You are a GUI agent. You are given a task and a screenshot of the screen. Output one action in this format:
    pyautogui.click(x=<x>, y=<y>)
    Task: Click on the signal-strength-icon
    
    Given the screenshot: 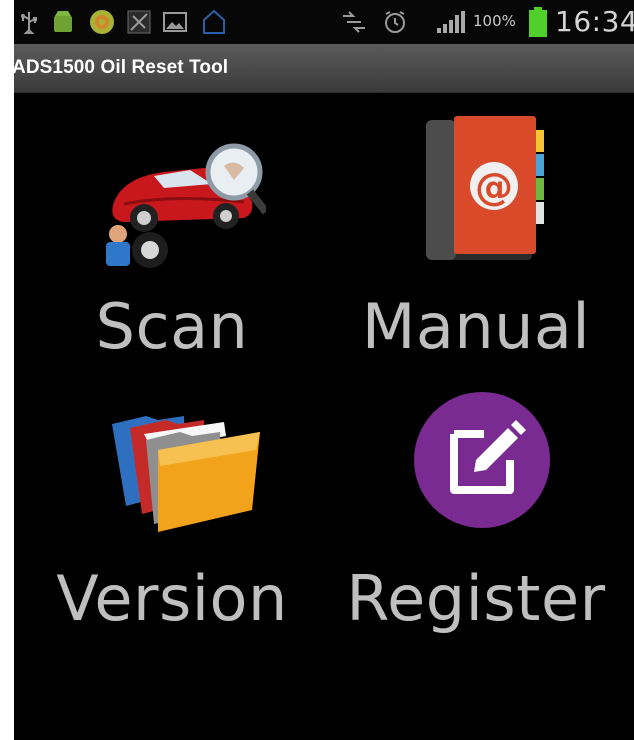 What is the action you would take?
    pyautogui.click(x=452, y=22)
    